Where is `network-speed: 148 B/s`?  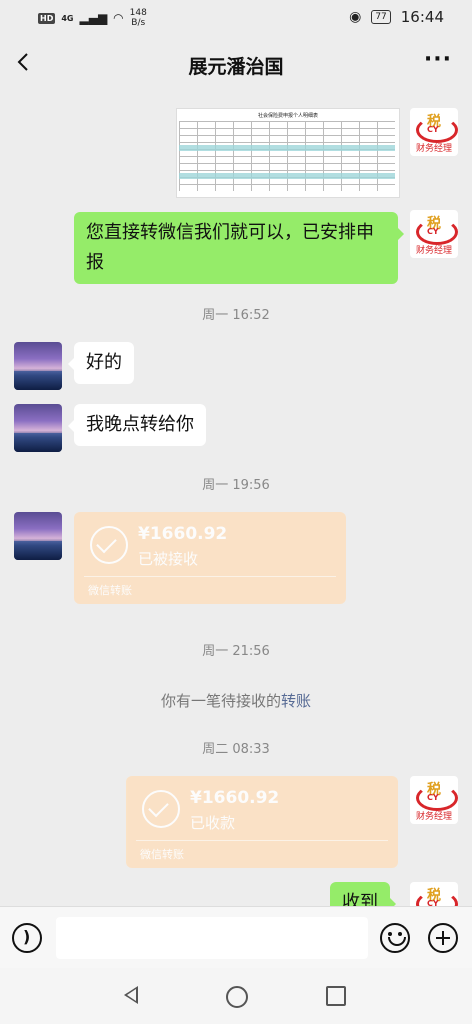
network-speed: 148 B/s is located at coordinates (138, 18).